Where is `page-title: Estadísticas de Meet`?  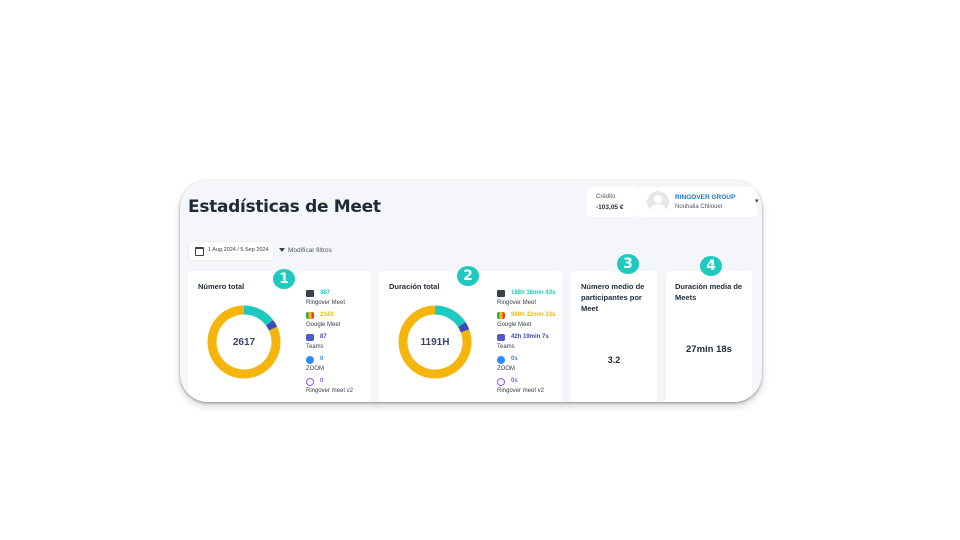 page-title: Estadísticas de Meet is located at coordinates (284, 207).